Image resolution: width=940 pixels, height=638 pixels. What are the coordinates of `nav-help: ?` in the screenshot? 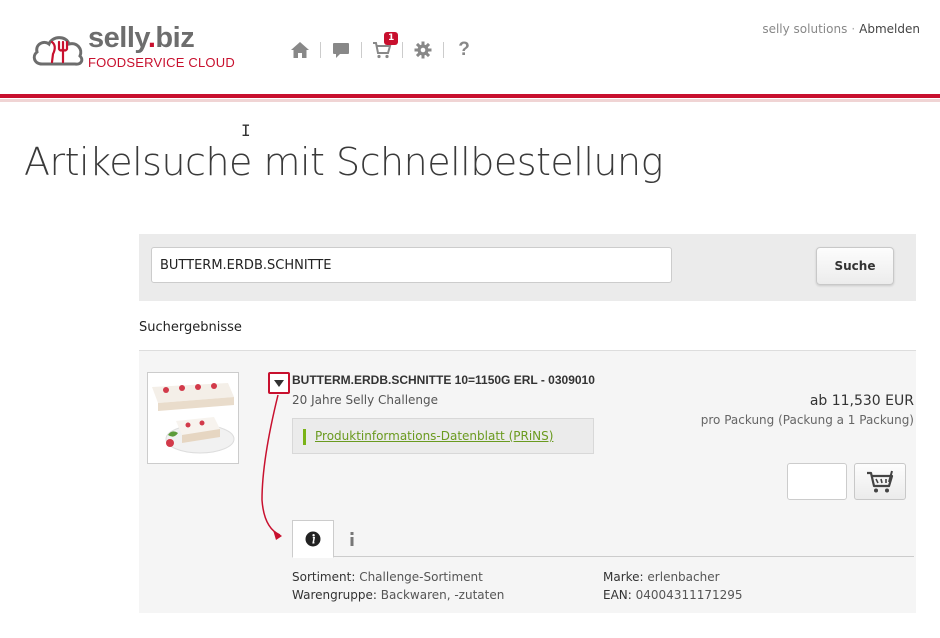 It's located at (464, 50).